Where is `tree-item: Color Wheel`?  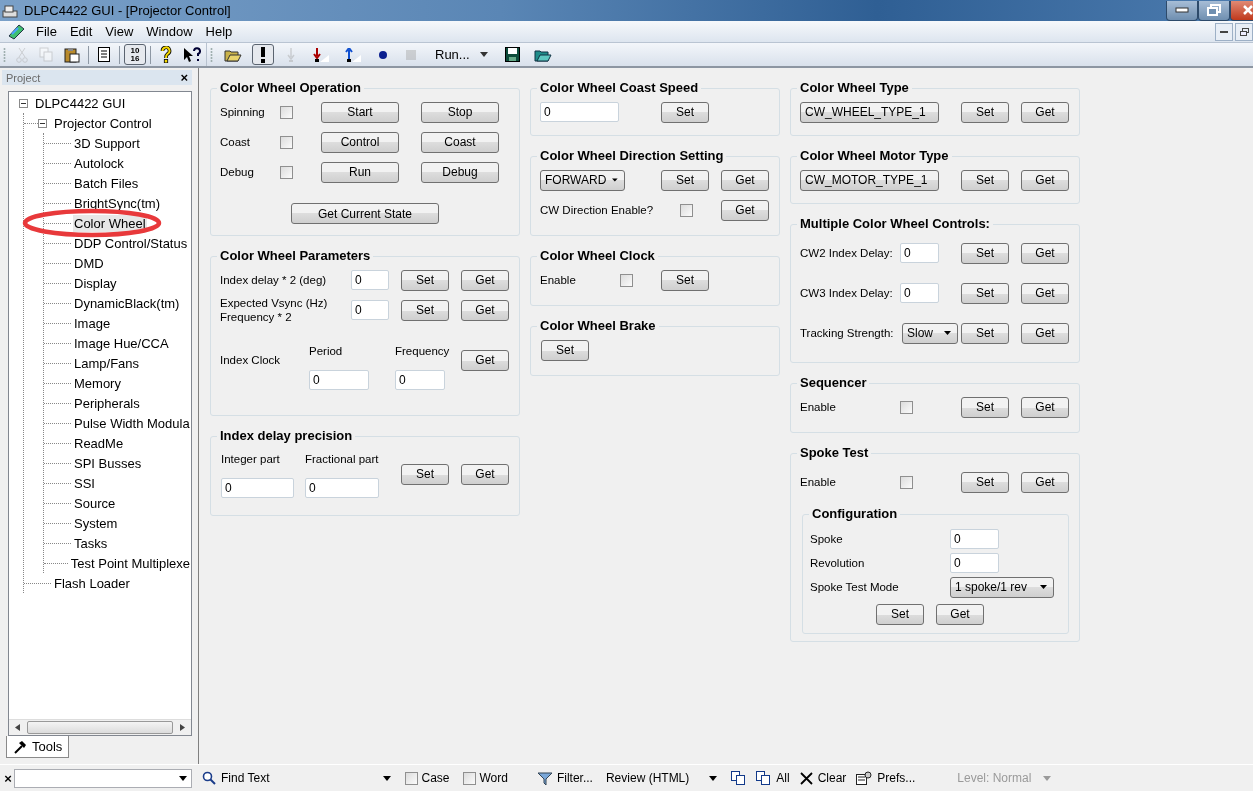
tree-item: Color Wheel is located at coordinates (110, 223).